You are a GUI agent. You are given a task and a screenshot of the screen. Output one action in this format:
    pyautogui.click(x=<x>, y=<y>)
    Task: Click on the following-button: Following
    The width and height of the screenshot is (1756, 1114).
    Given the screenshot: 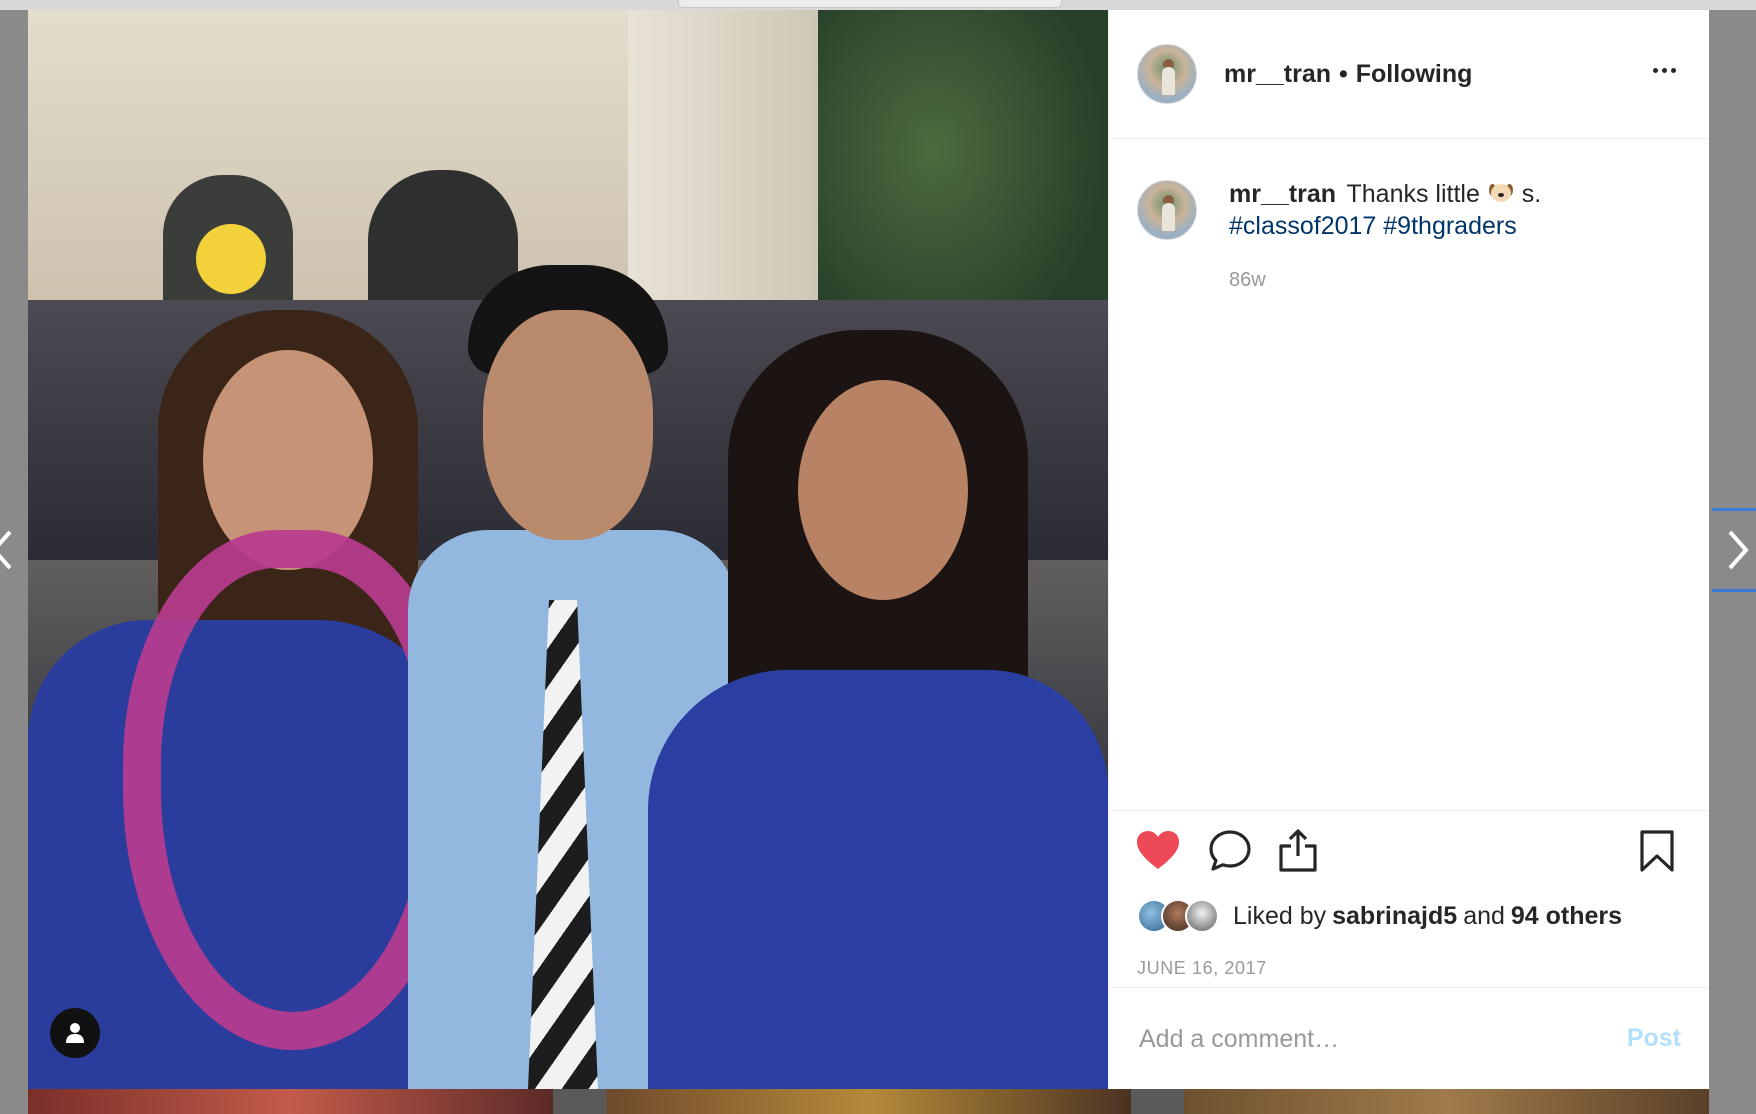 What is the action you would take?
    pyautogui.click(x=1414, y=74)
    